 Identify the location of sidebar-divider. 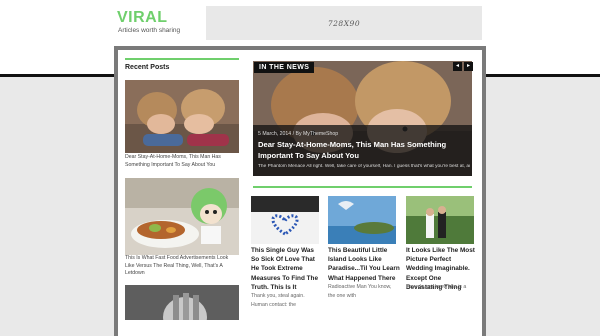
(182, 59).